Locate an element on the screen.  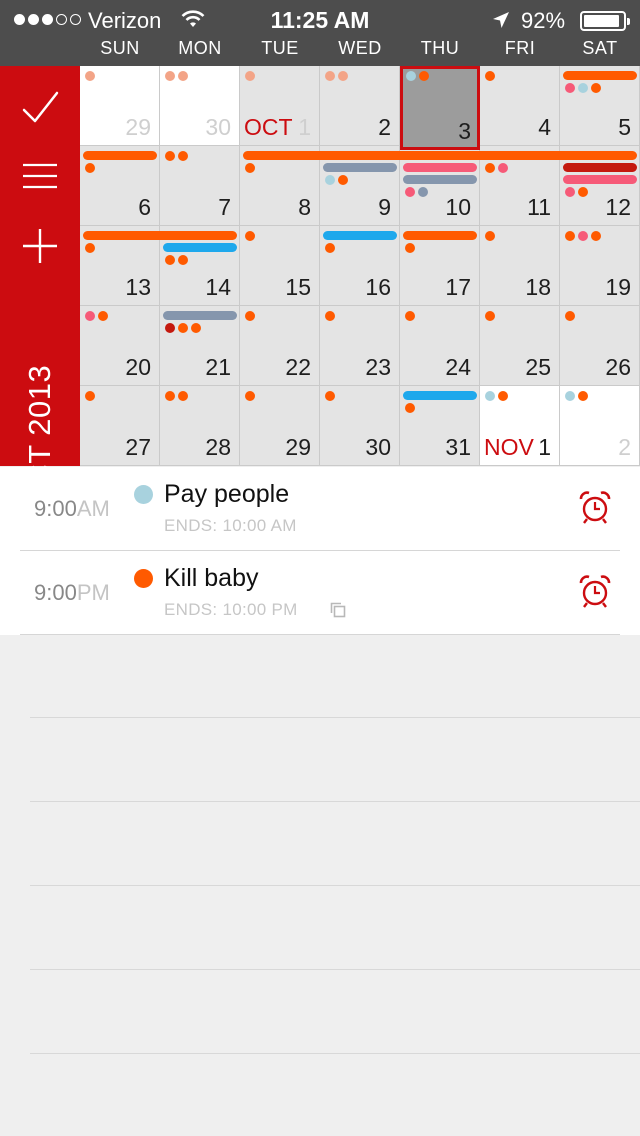
day-number: 9 is located at coordinates (384, 207).